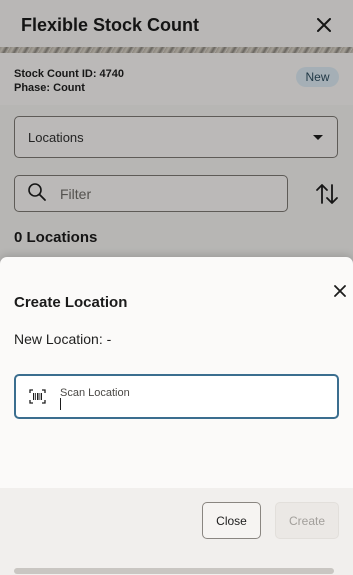 The height and width of the screenshot is (575, 353). What do you see at coordinates (231, 520) in the screenshot?
I see `close-button: Close` at bounding box center [231, 520].